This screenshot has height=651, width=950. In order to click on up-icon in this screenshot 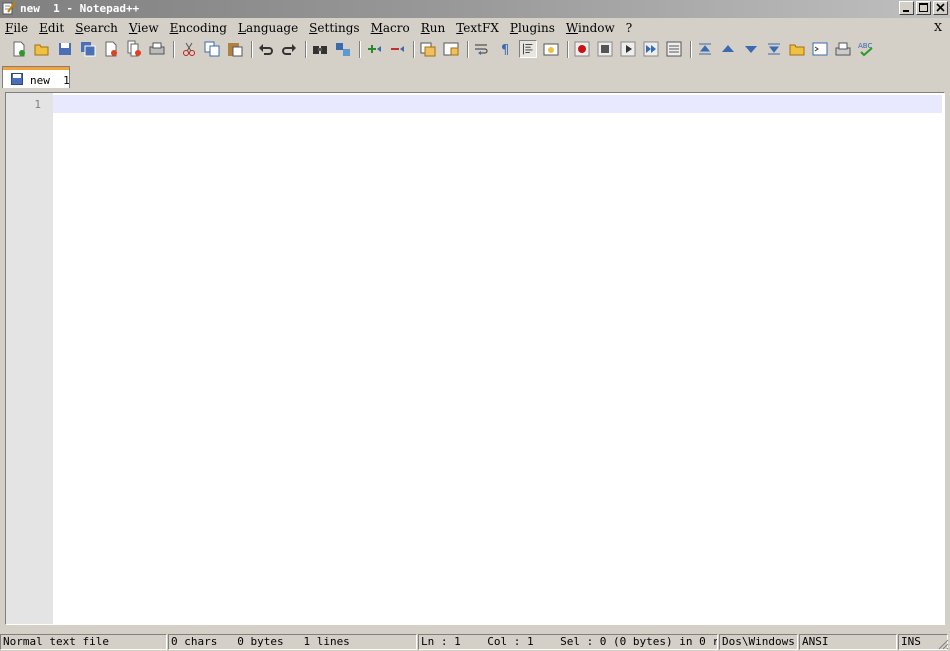, I will do `click(728, 49)`.